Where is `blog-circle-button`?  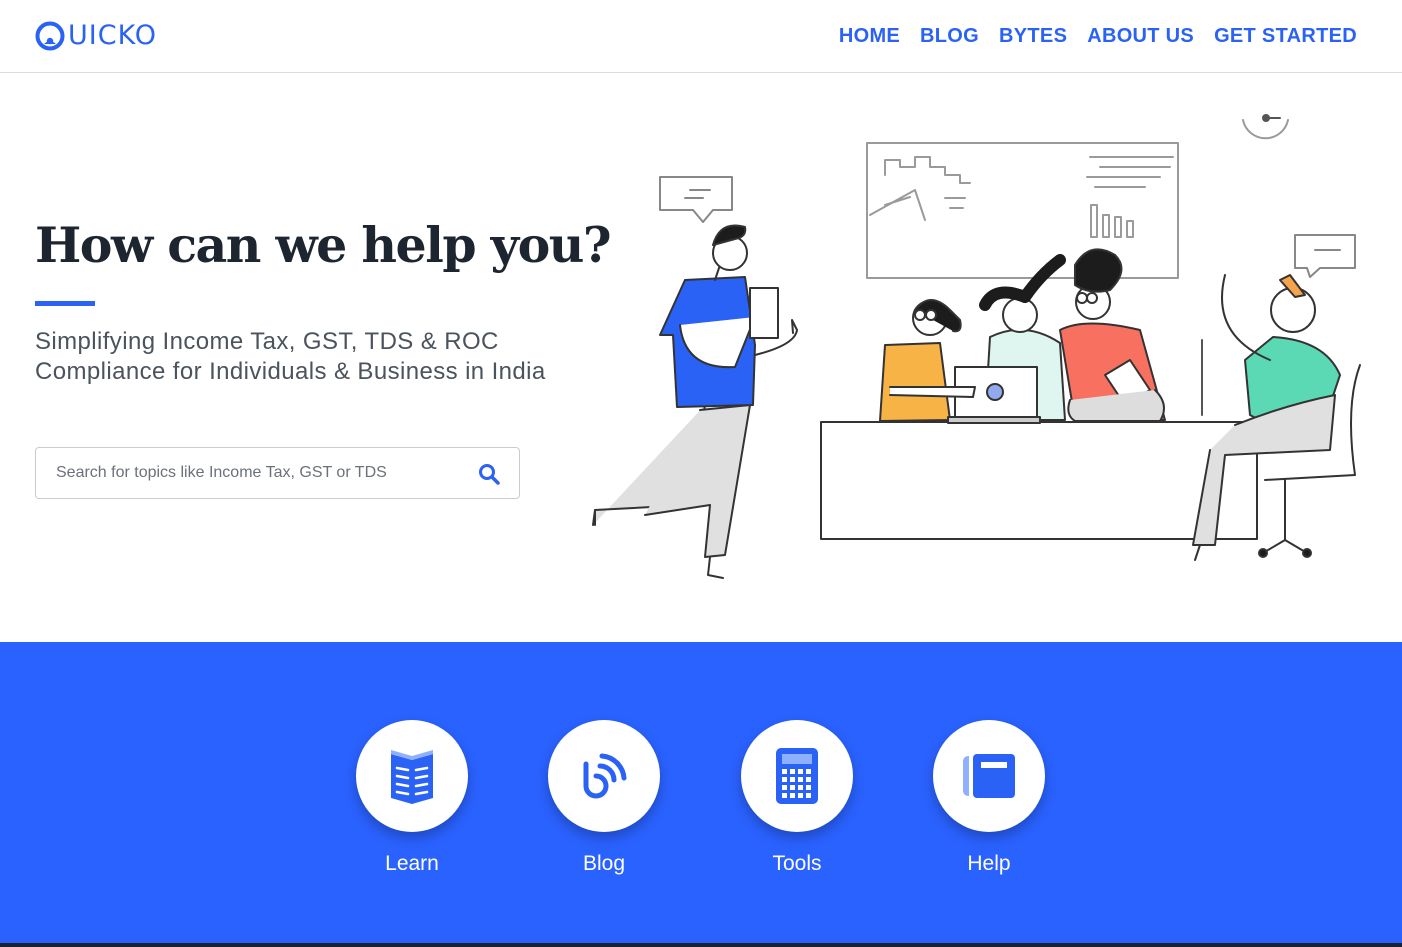
blog-circle-button is located at coordinates (604, 776).